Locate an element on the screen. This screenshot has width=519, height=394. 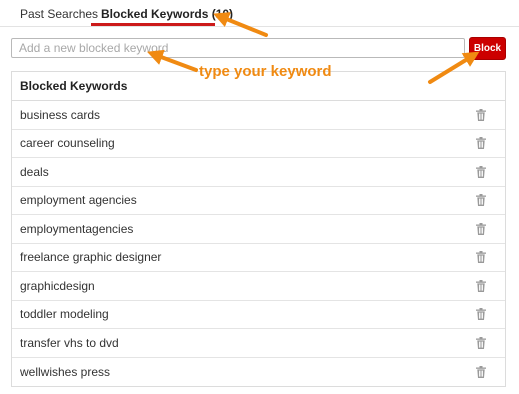
annotation-label: type your keyword is located at coordinates (265, 71).